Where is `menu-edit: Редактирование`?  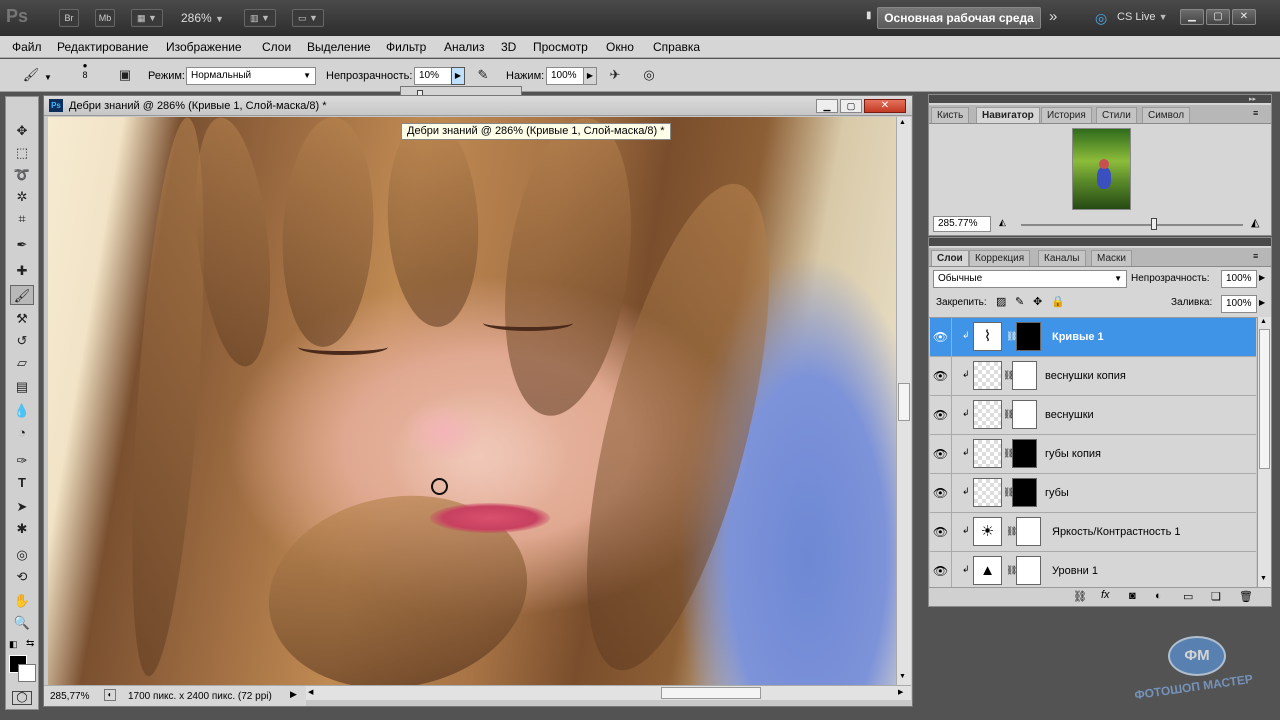
menu-edit: Редактирование is located at coordinates (102, 47).